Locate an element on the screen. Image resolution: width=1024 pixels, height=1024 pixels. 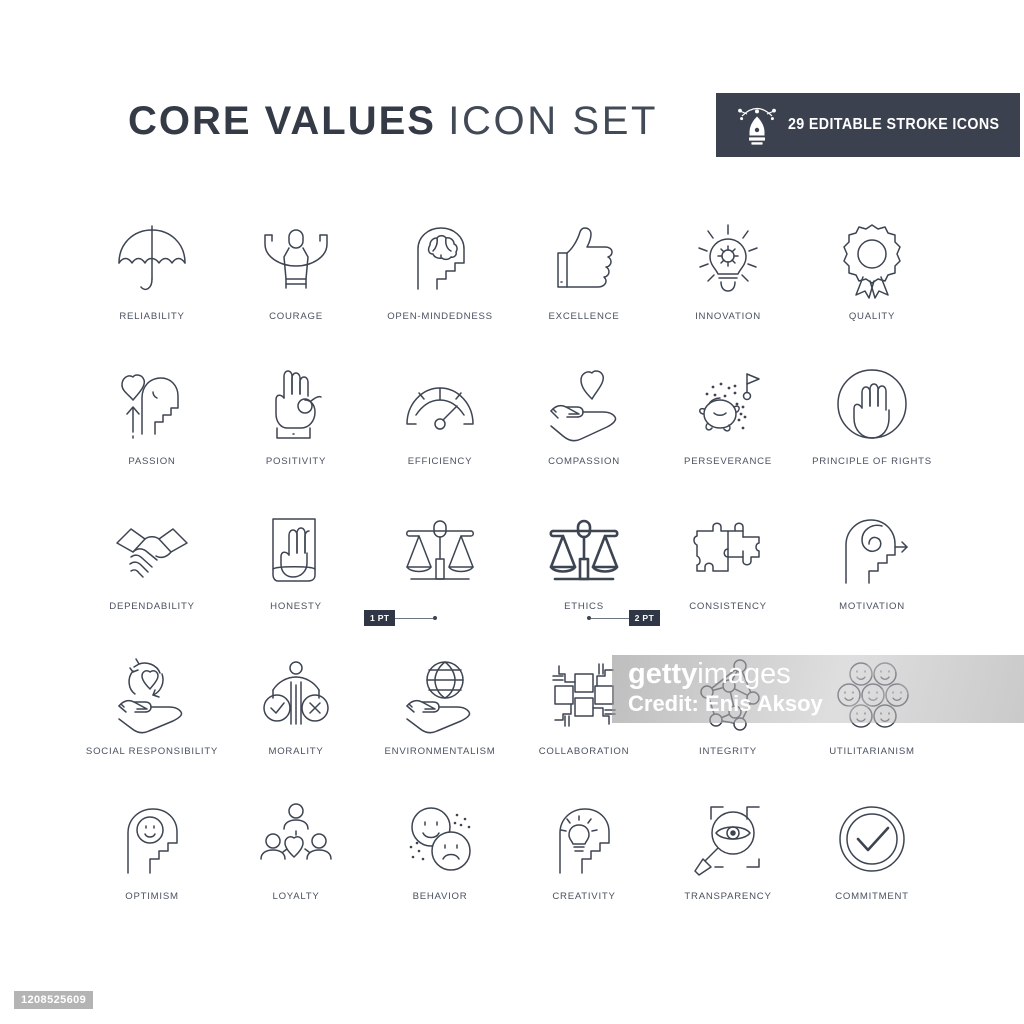
stroke-marker-2pt: 2 PT is located at coordinates (623, 618).